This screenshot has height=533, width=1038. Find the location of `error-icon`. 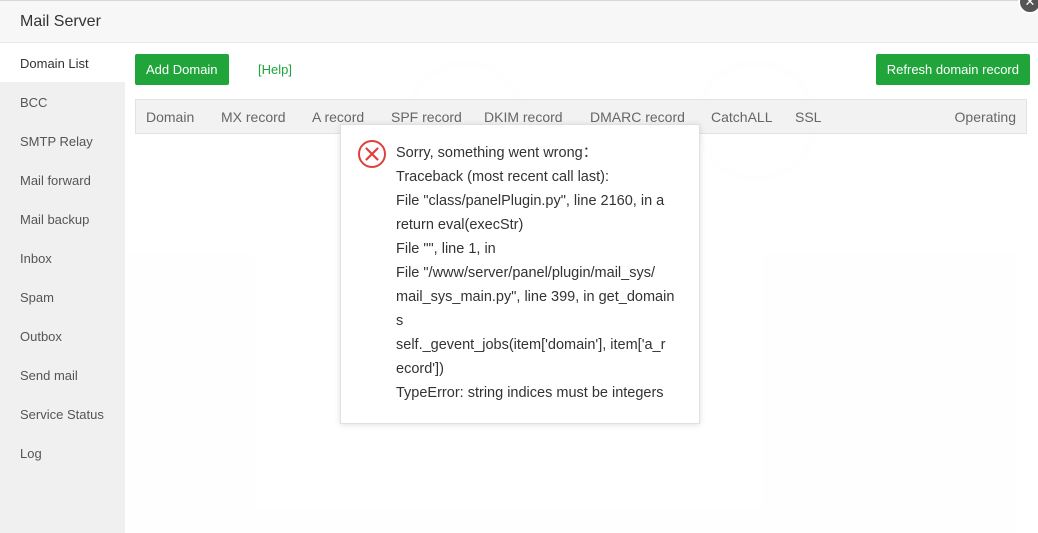

error-icon is located at coordinates (372, 154).